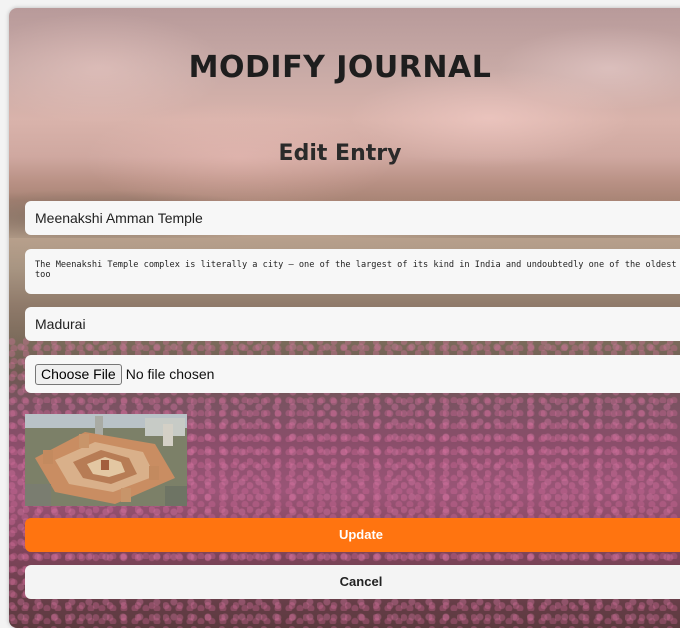 The height and width of the screenshot is (628, 680). What do you see at coordinates (340, 67) in the screenshot?
I see `page-title: MODIFY JOURNAL` at bounding box center [340, 67].